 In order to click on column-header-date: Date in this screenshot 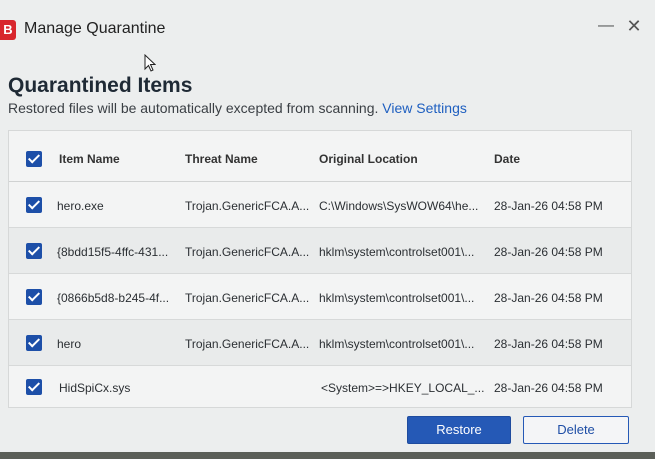, I will do `click(507, 159)`.